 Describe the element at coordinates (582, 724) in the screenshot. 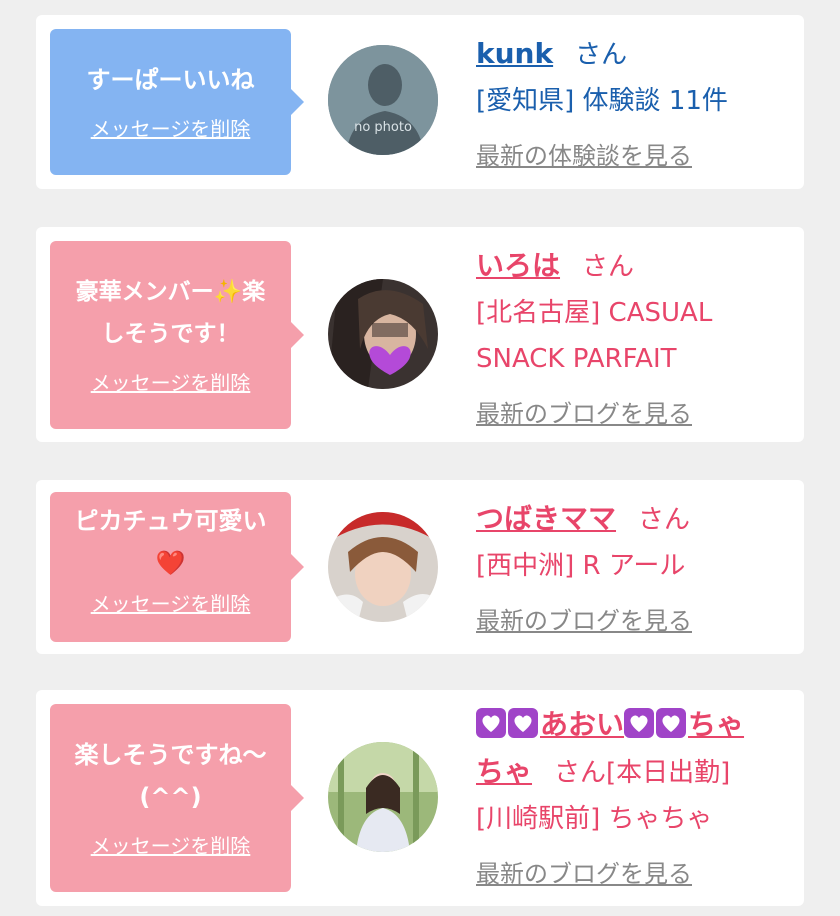

I see `user-name-part-1: あおい` at that location.